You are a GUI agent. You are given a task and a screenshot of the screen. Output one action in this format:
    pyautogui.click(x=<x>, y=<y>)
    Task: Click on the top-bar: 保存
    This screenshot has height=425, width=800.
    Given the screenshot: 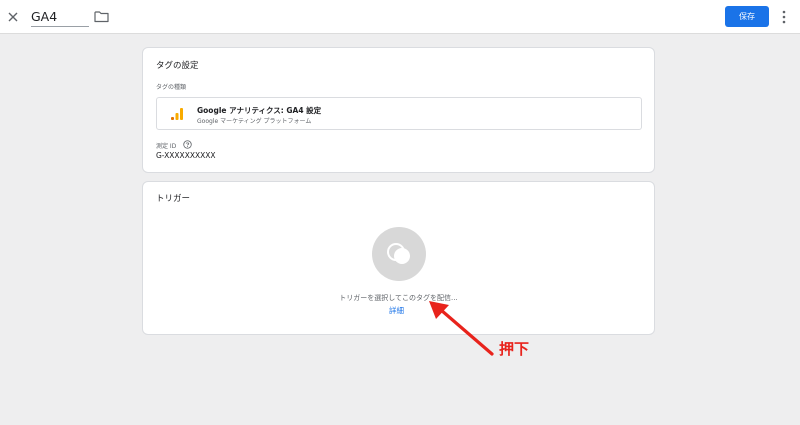 What is the action you would take?
    pyautogui.click(x=400, y=17)
    